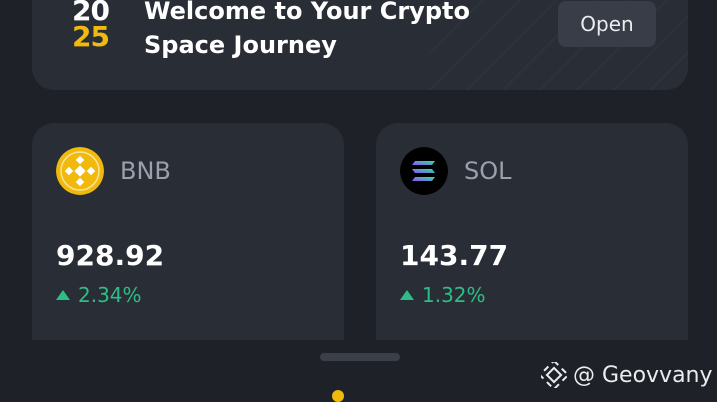  What do you see at coordinates (454, 295) in the screenshot?
I see `price-change-value: 1.32%` at bounding box center [454, 295].